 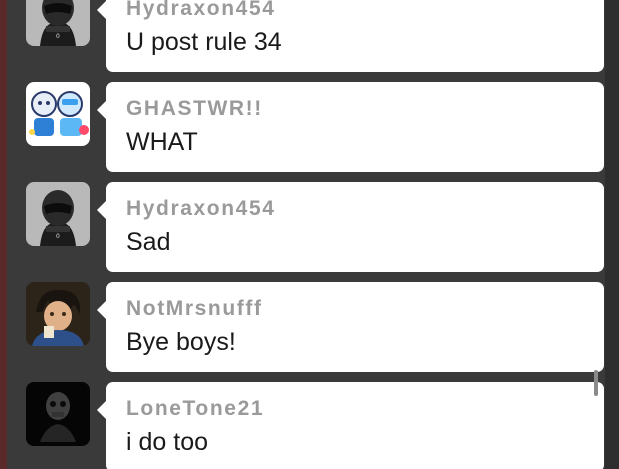 I want to click on message-text: i do too, so click(x=167, y=442).